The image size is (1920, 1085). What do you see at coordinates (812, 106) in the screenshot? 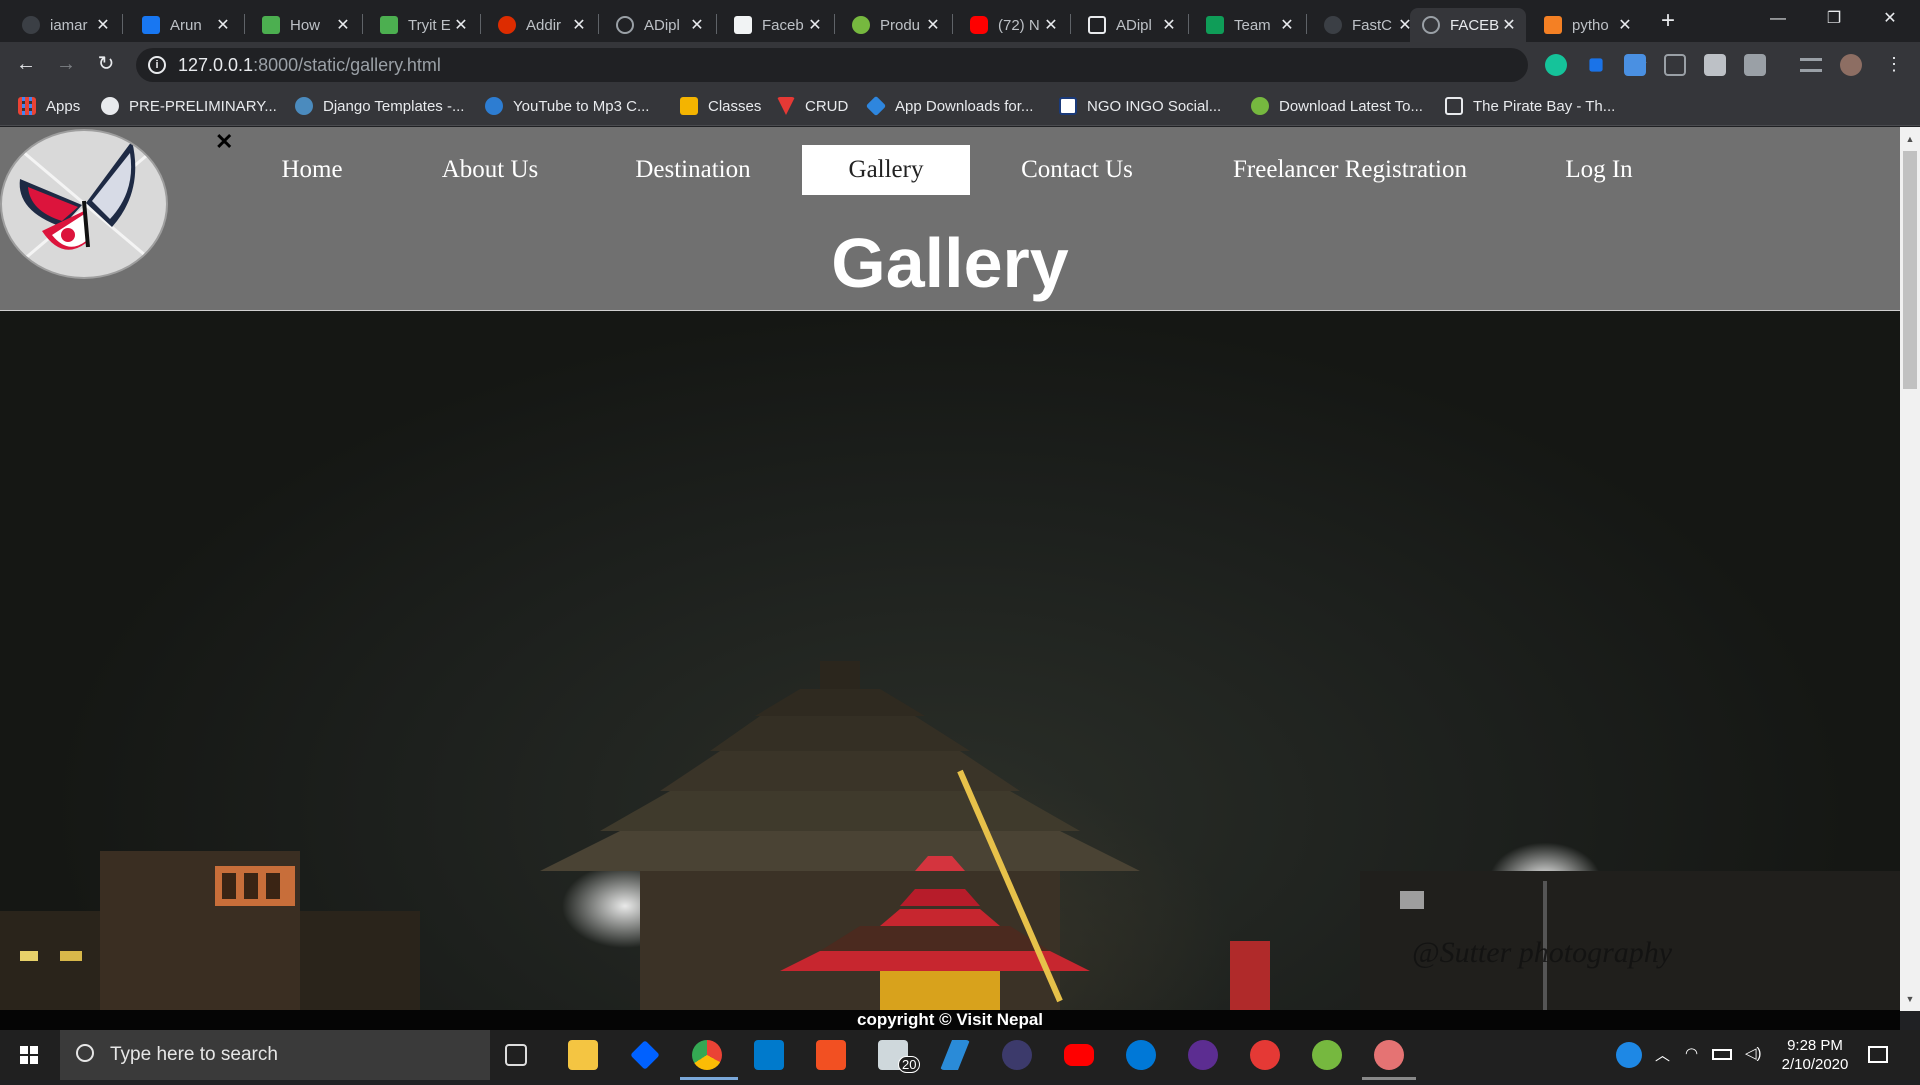
I see `bookmark-item: CRUD` at bounding box center [812, 106].